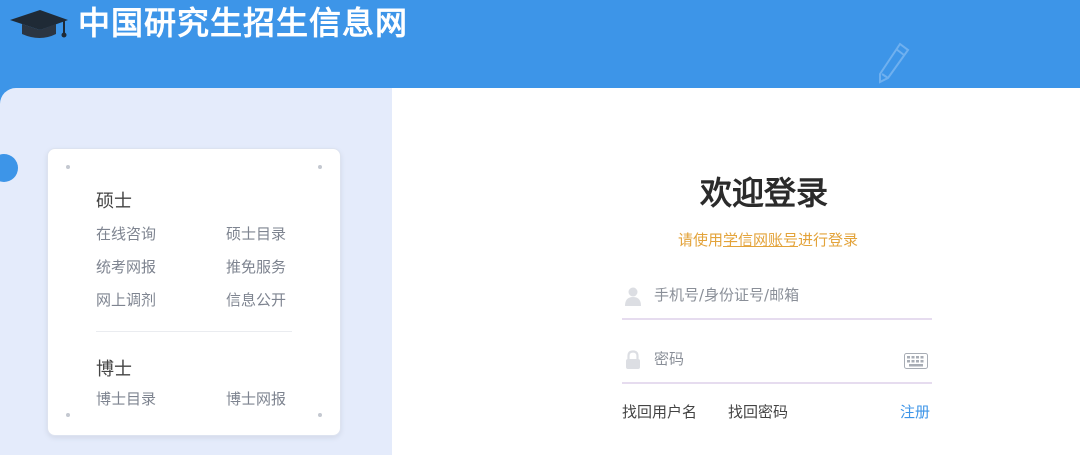  Describe the element at coordinates (659, 411) in the screenshot. I see `find-username-link: 找回用户名` at that location.